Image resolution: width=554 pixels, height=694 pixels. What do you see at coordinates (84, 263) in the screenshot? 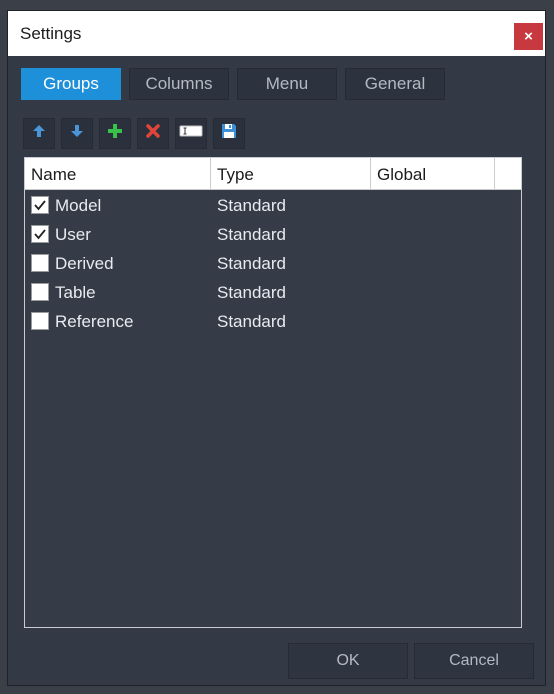
I see `row-name: Derived` at bounding box center [84, 263].